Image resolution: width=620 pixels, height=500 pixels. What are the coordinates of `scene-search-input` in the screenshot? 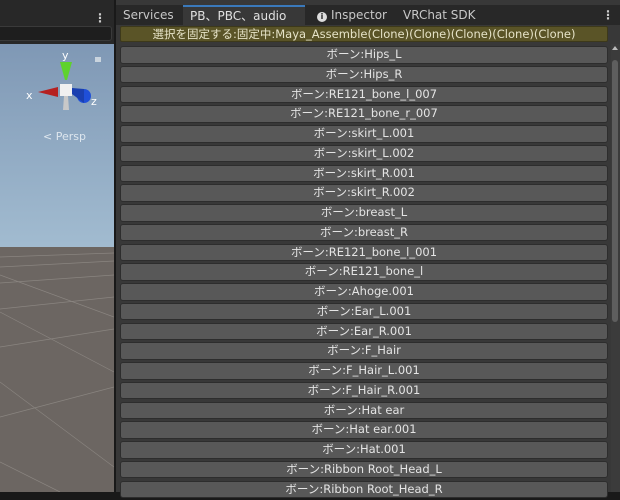 It's located at (56, 33).